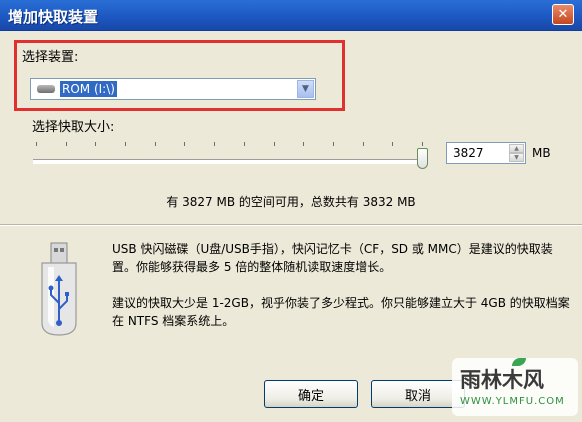  Describe the element at coordinates (46, 89) in the screenshot. I see `drive-icon` at that location.